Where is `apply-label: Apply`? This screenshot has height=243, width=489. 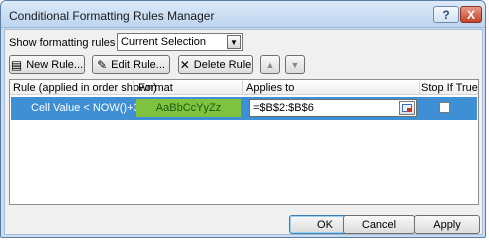 apply-label: Apply is located at coordinates (447, 224).